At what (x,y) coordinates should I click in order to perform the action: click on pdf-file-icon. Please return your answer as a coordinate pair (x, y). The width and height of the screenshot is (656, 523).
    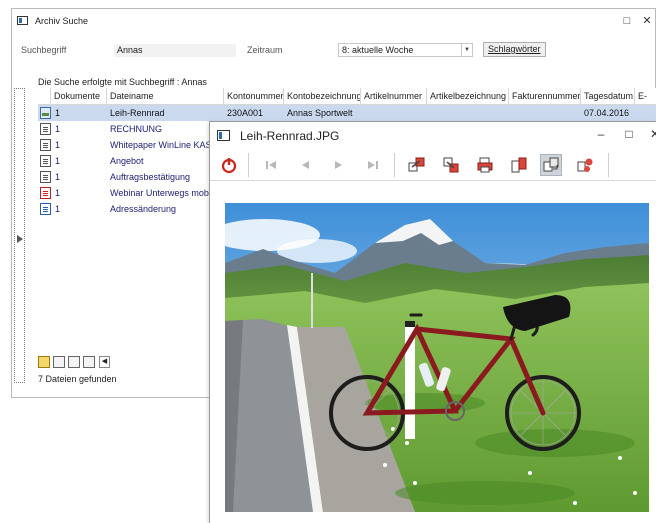
    Looking at the image, I should click on (45, 193).